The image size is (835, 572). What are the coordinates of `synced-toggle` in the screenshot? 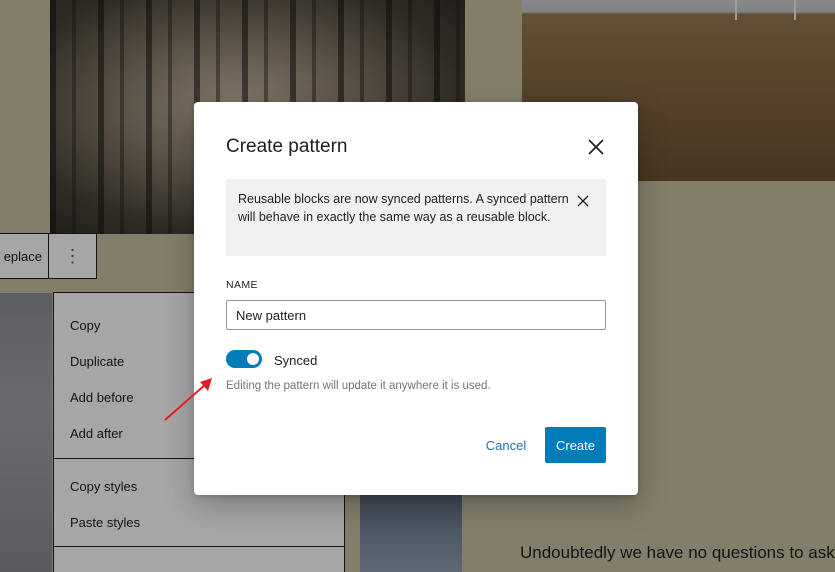 It's located at (244, 359).